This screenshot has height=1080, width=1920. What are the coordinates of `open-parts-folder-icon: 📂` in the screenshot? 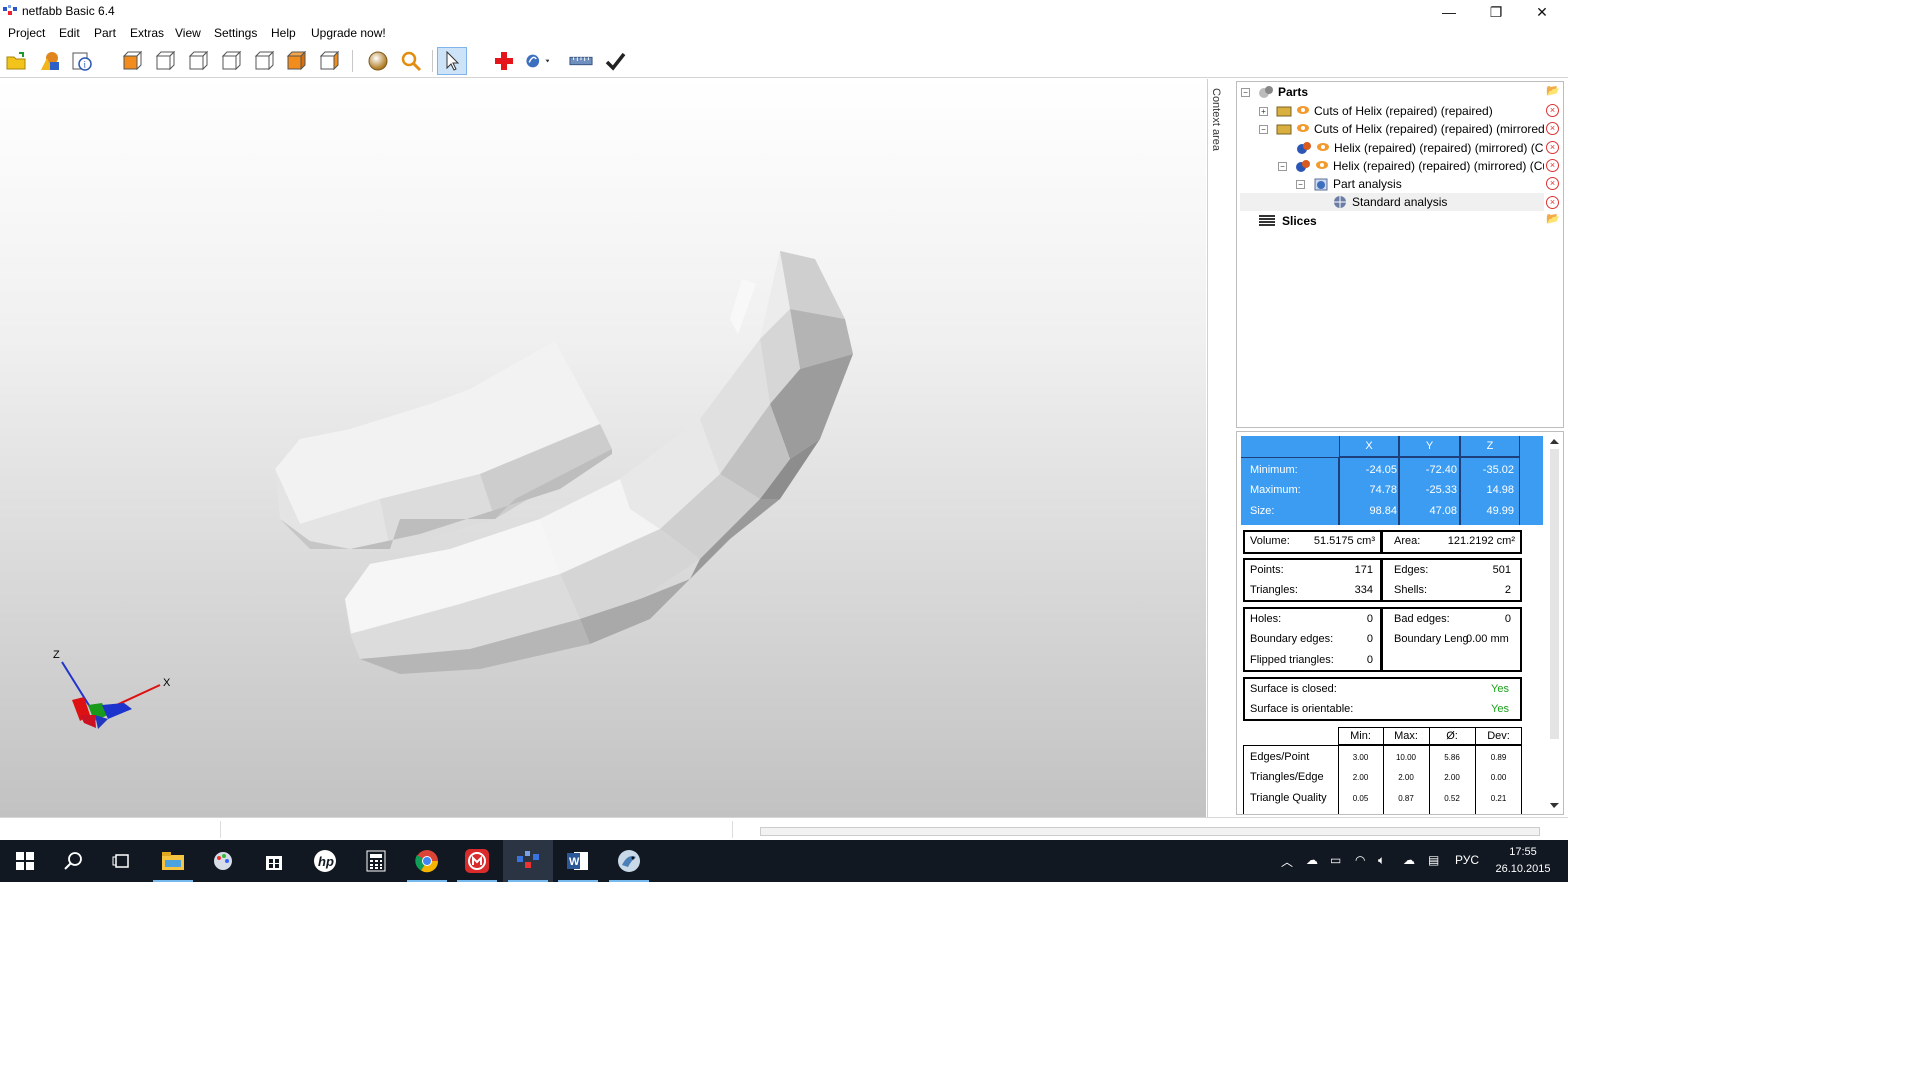 It's located at (1553, 92).